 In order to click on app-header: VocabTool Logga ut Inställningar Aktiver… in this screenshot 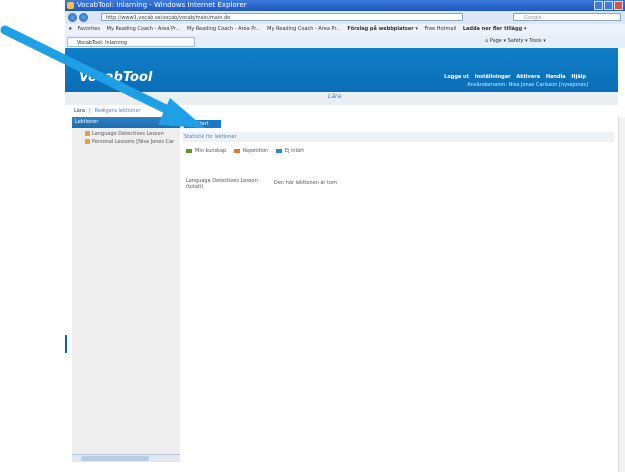, I will do `click(341, 70)`.